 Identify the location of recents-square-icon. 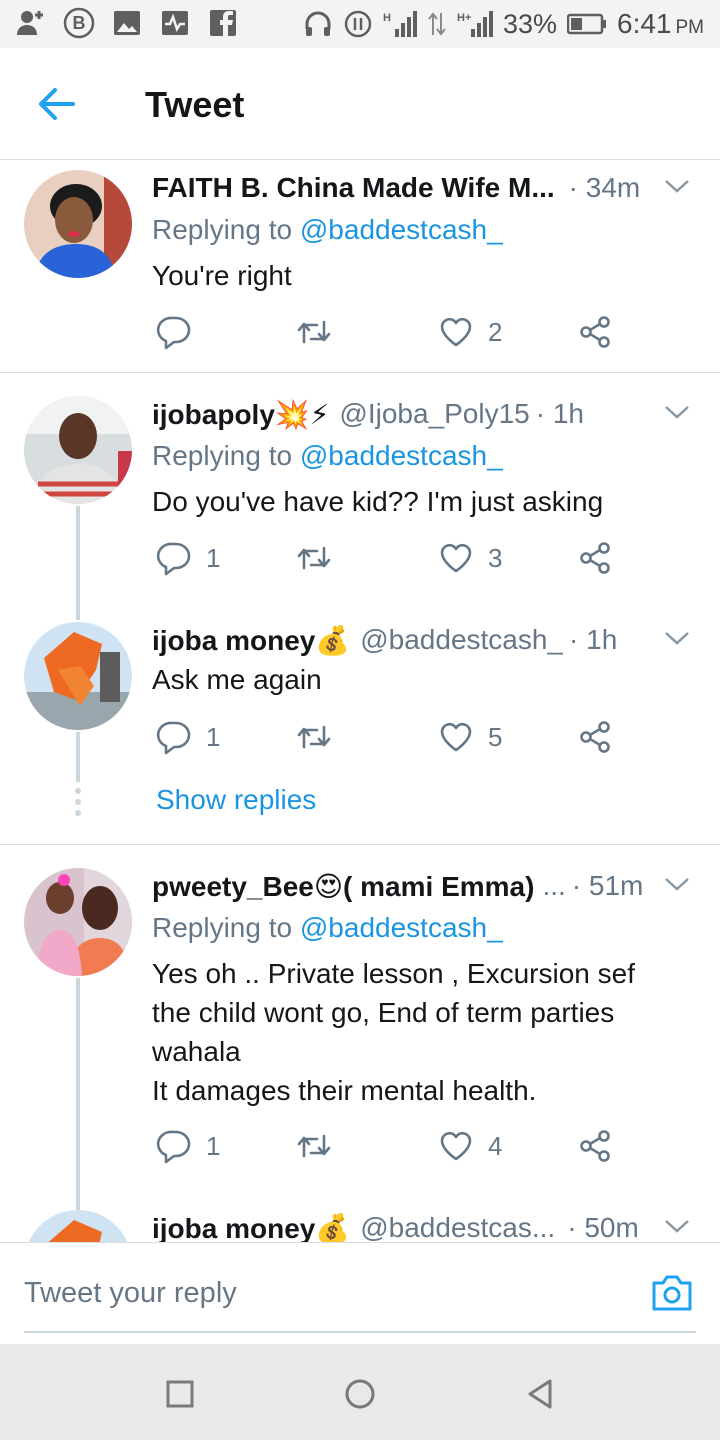
(180, 1394).